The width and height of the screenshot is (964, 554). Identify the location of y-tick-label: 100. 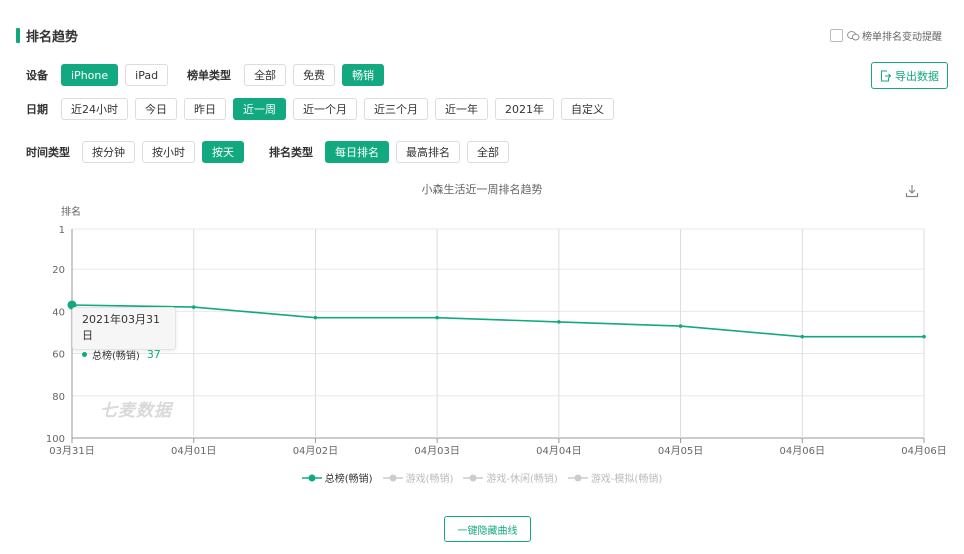
(55, 439).